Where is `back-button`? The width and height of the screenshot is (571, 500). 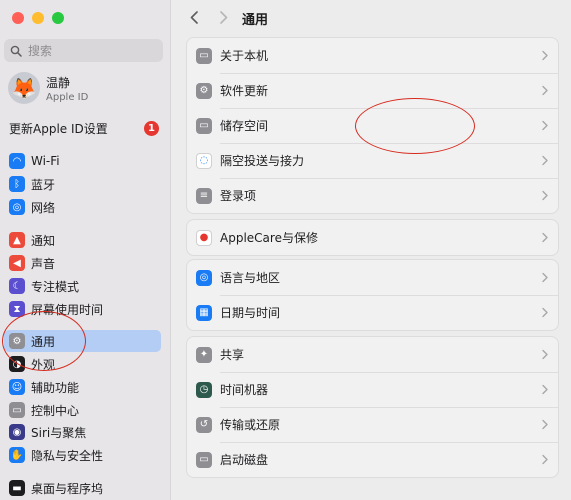 back-button is located at coordinates (194, 17).